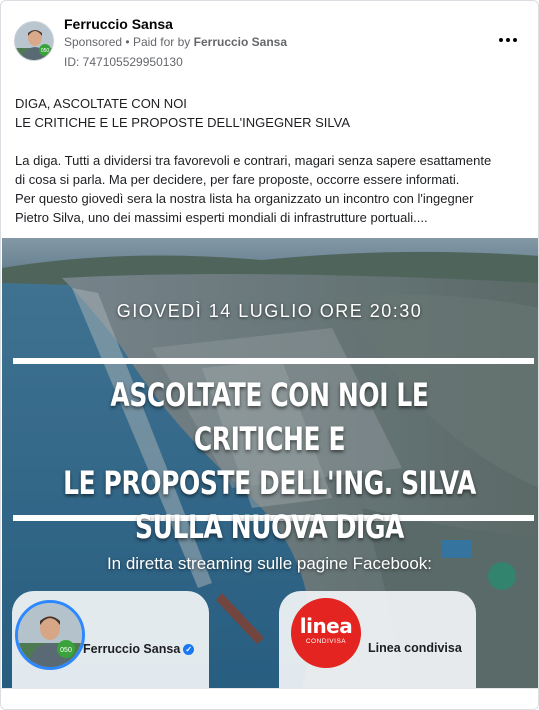 The image size is (539, 710). I want to click on event-datetime: GIOVEDÌ 14 LUGLIO ORE 20:30, so click(269, 311).